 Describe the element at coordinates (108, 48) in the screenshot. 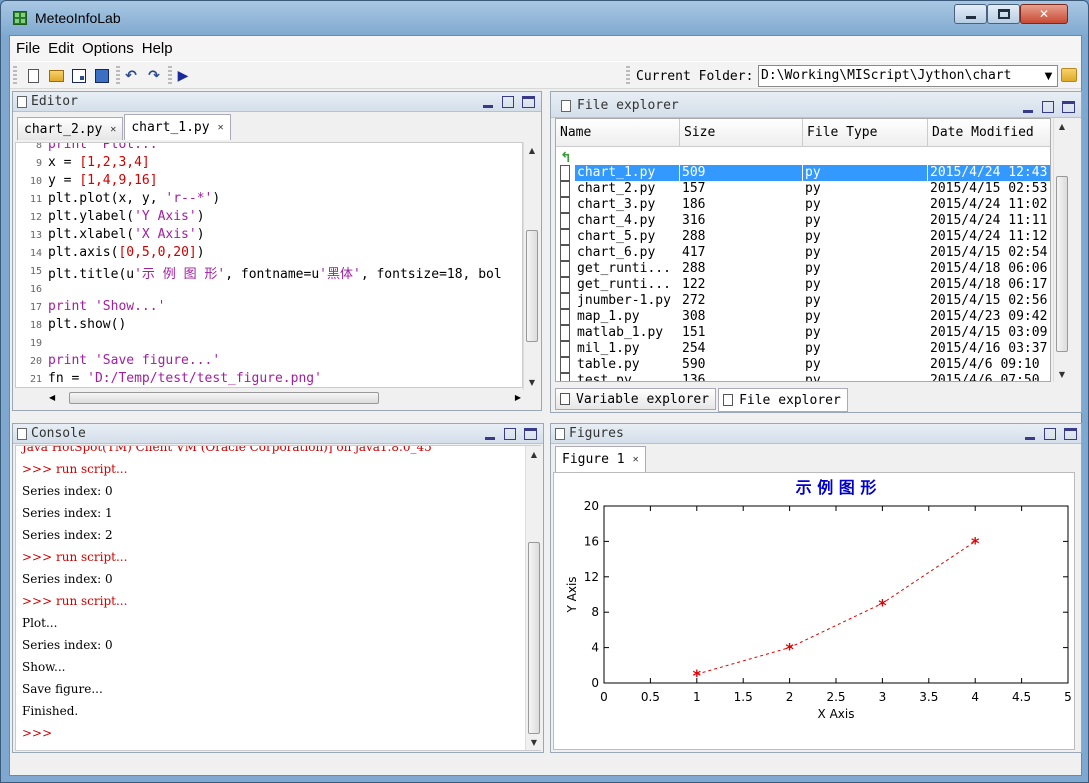

I see `menu-options: Options` at that location.